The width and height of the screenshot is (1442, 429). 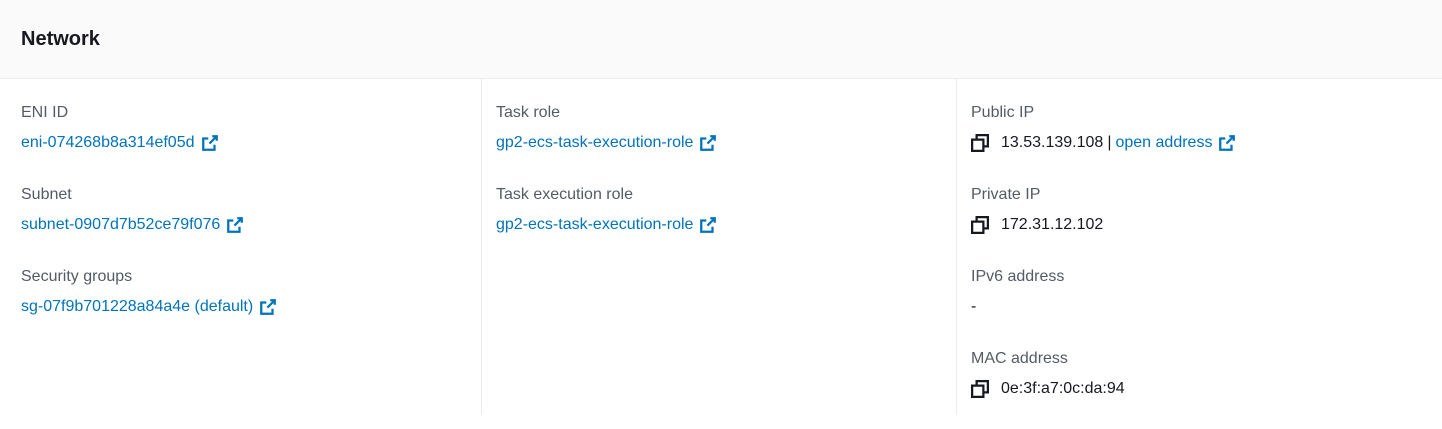 I want to click on open-address-link: open address, so click(x=1163, y=143).